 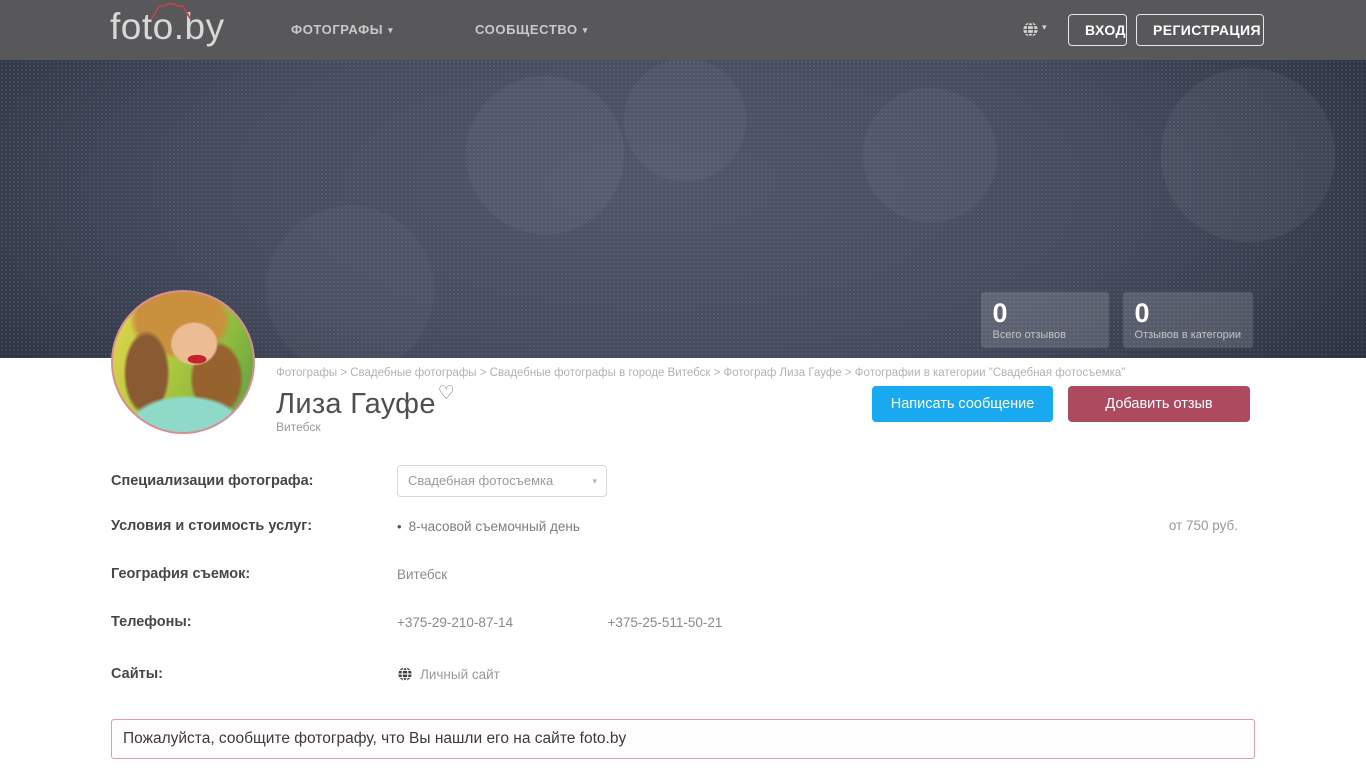 I want to click on language-switcher: ▾, so click(x=1034, y=30).